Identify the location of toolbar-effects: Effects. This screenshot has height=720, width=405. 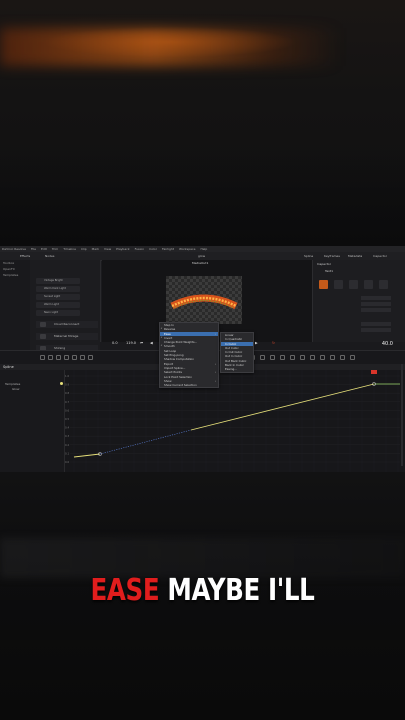
(25, 256).